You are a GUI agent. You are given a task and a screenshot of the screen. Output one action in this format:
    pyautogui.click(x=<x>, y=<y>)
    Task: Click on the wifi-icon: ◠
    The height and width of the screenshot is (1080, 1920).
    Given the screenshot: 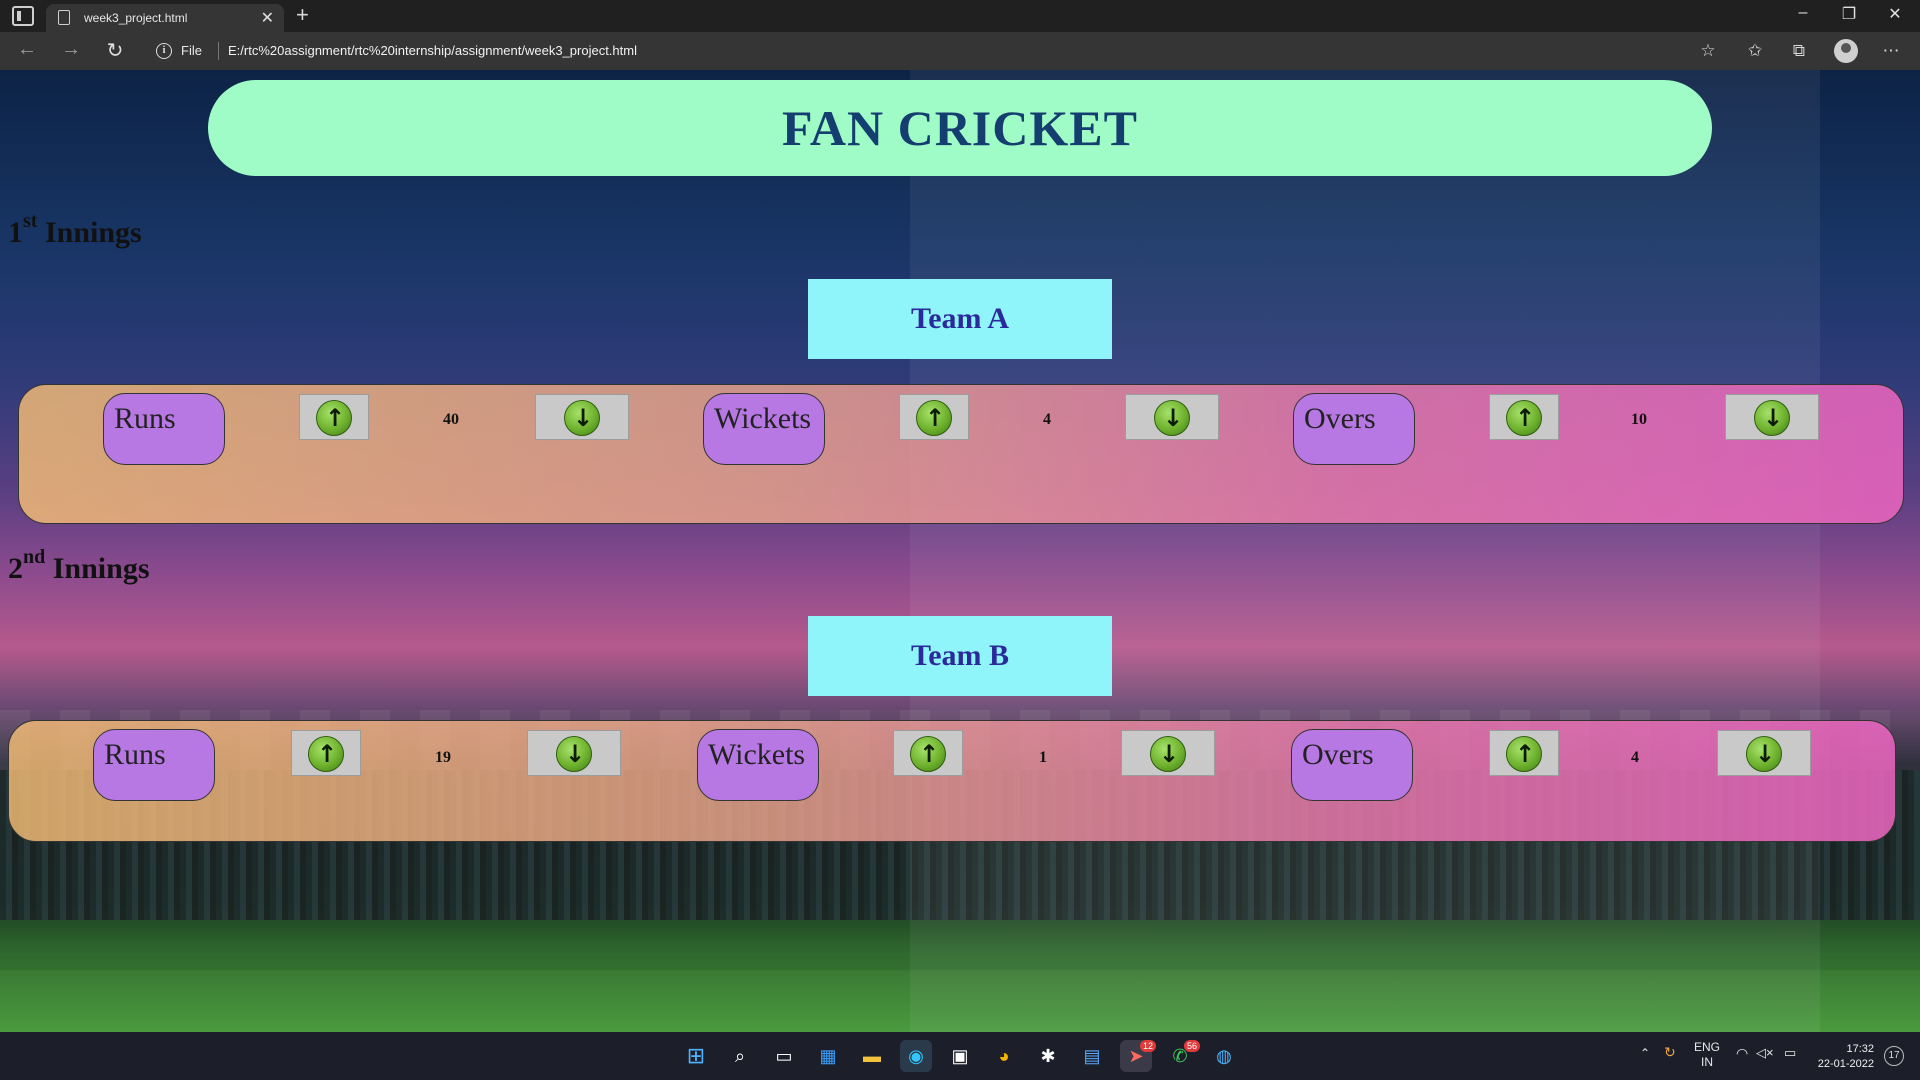 What is the action you would take?
    pyautogui.click(x=1742, y=1053)
    